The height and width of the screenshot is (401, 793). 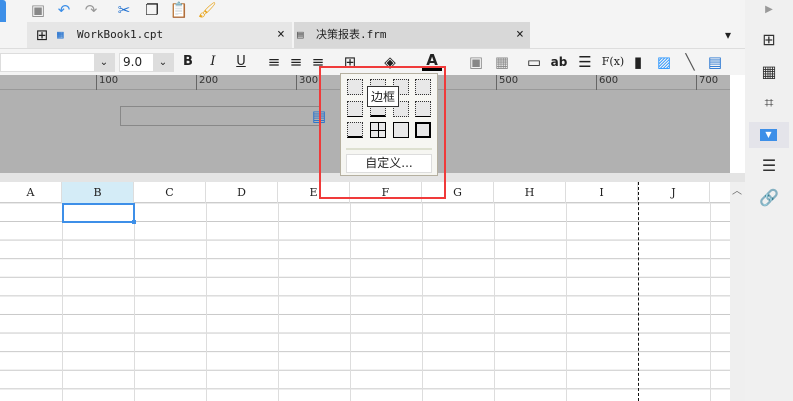 What do you see at coordinates (152, 10) in the screenshot?
I see `copy-icon: ❐` at bounding box center [152, 10].